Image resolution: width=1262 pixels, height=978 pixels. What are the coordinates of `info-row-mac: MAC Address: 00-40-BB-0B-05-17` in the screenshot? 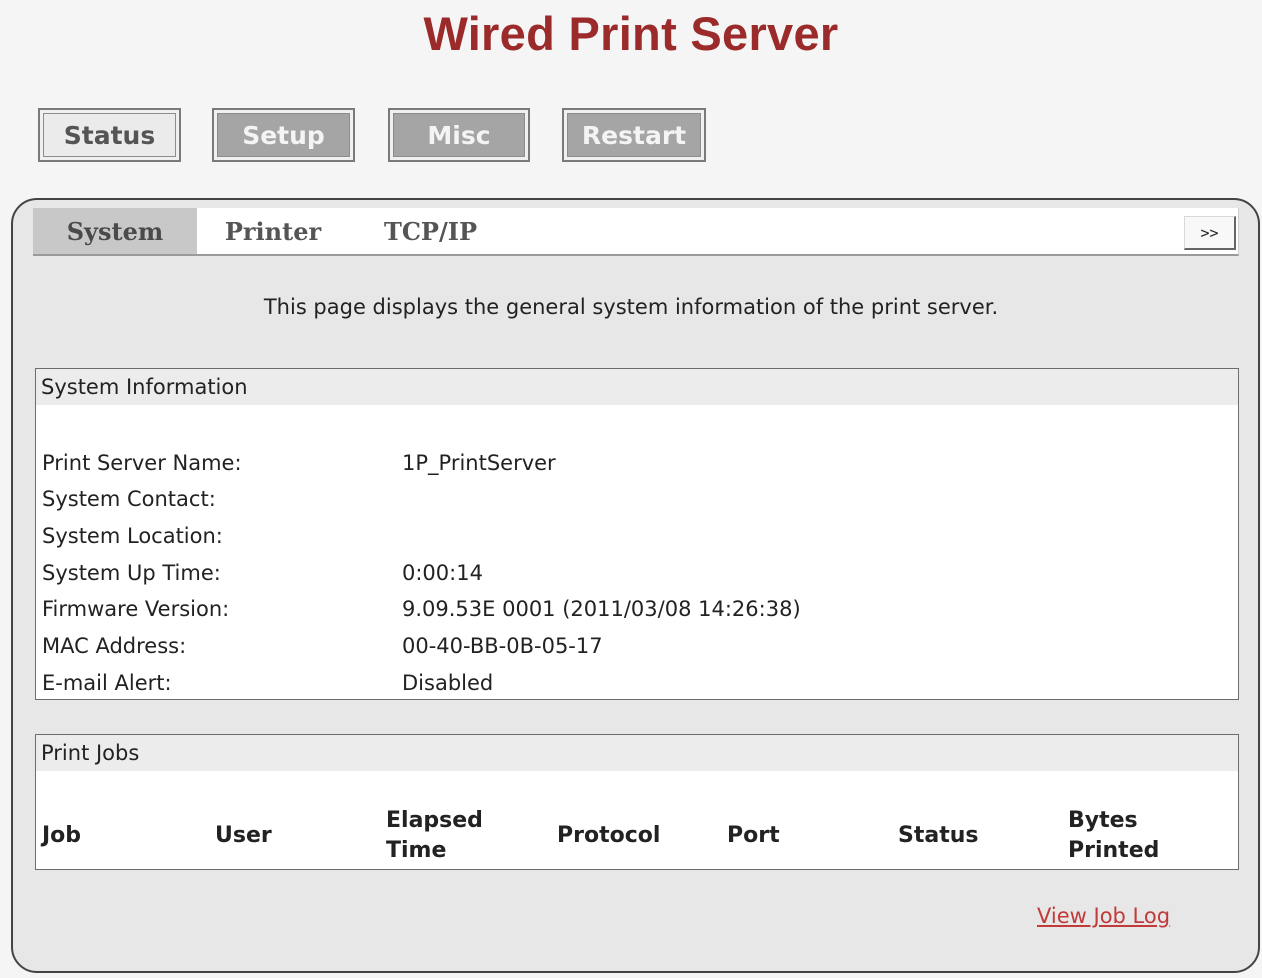 It's located at (637, 646).